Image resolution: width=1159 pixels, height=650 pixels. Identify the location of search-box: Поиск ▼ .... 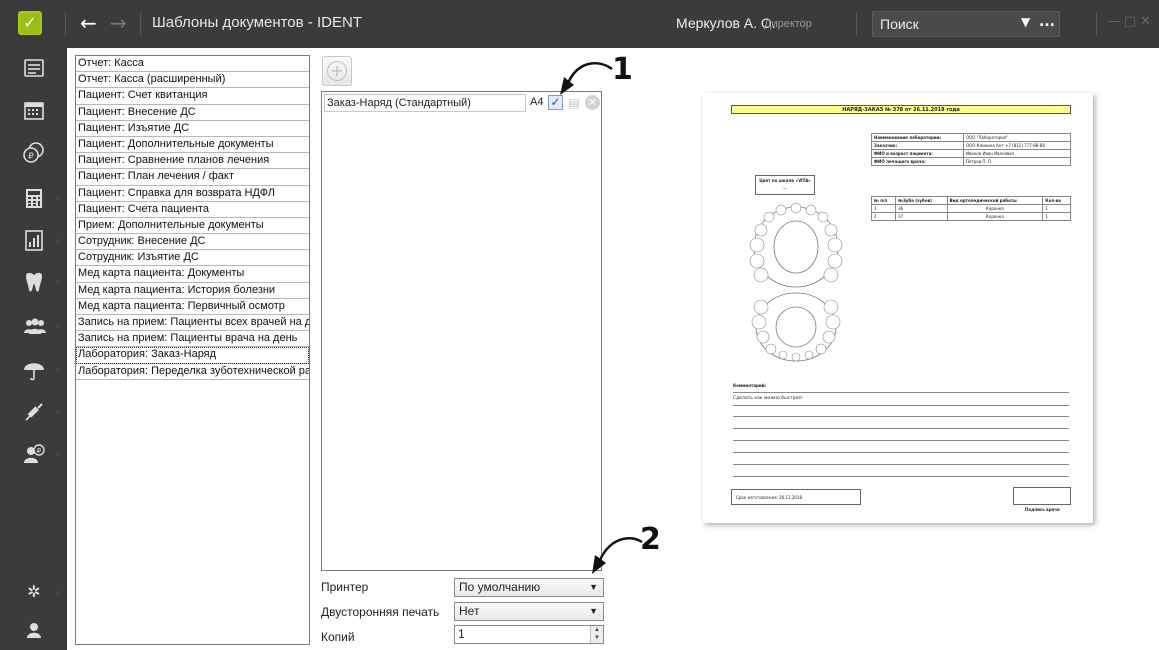
(966, 24).